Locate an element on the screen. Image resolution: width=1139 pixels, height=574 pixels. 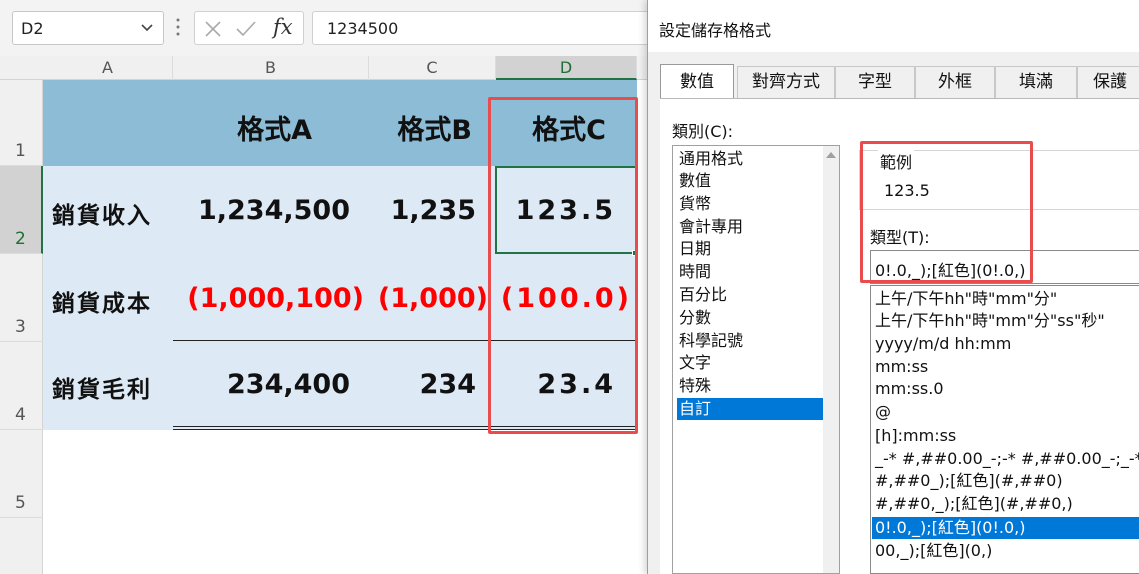
sample-label: 範例 is located at coordinates (896, 161).